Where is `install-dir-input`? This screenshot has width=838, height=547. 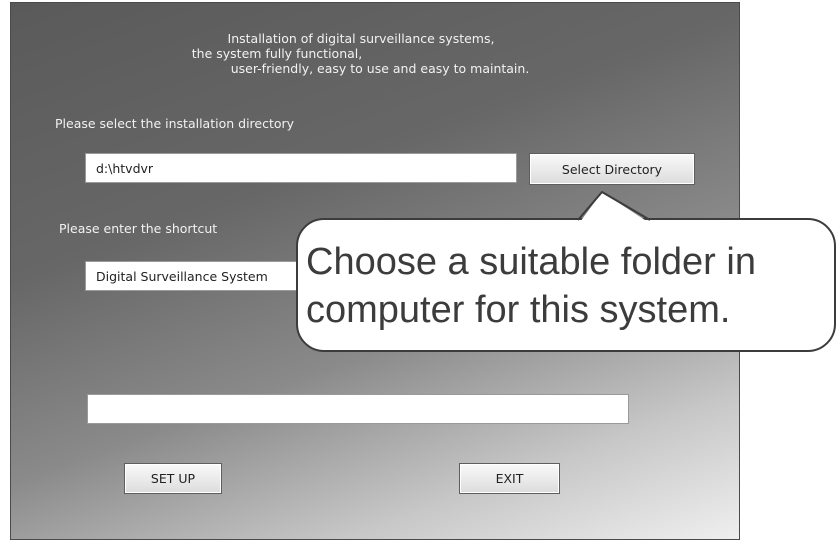 install-dir-input is located at coordinates (301, 168).